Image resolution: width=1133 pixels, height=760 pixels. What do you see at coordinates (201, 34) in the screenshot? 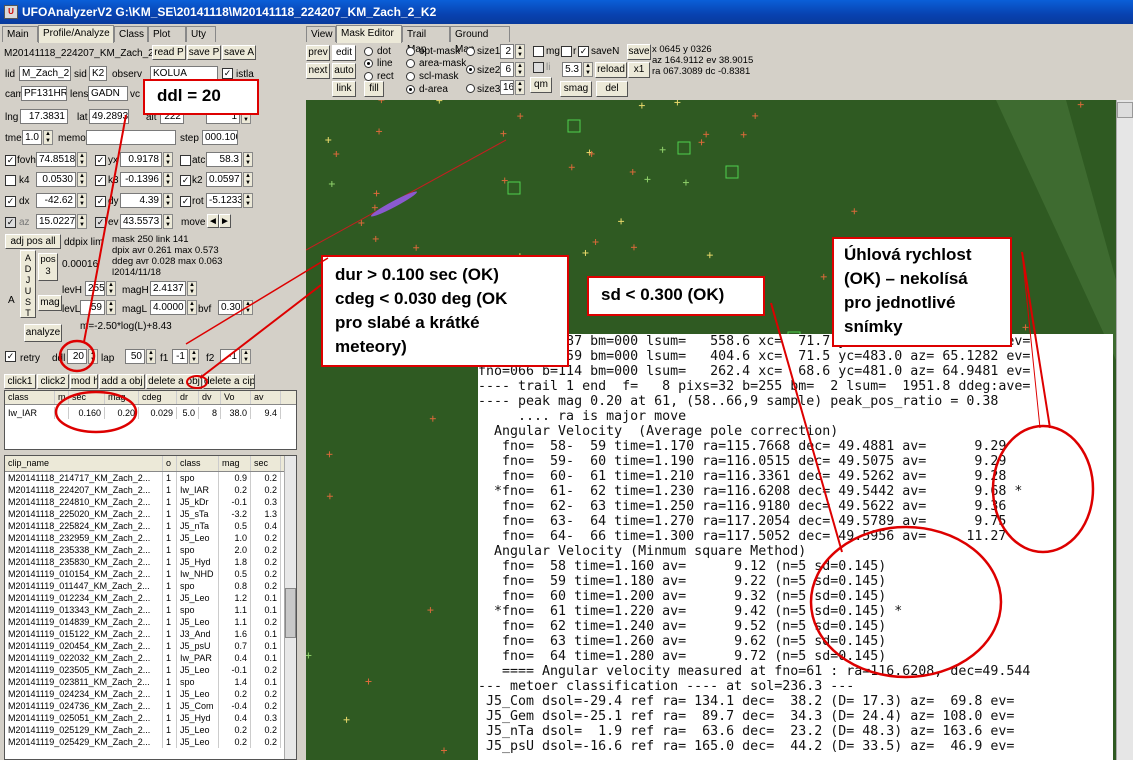
I see `tab-uty: Uty` at bounding box center [201, 34].